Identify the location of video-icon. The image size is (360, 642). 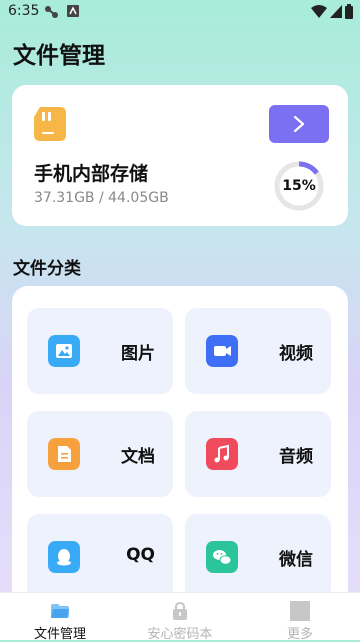
(222, 351).